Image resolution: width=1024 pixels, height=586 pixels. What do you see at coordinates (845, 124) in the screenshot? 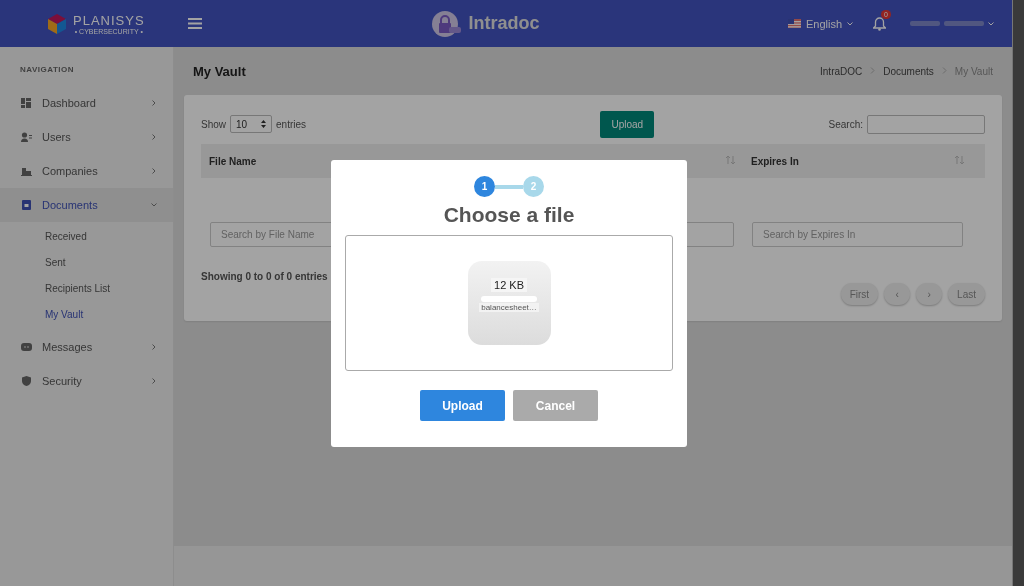
I see `search-label: Search:` at bounding box center [845, 124].